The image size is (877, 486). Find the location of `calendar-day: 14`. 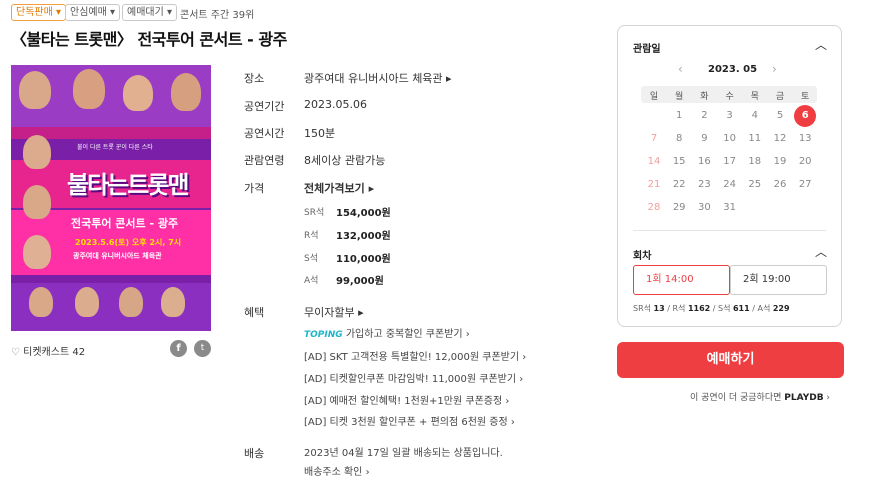

calendar-day: 14 is located at coordinates (654, 161).